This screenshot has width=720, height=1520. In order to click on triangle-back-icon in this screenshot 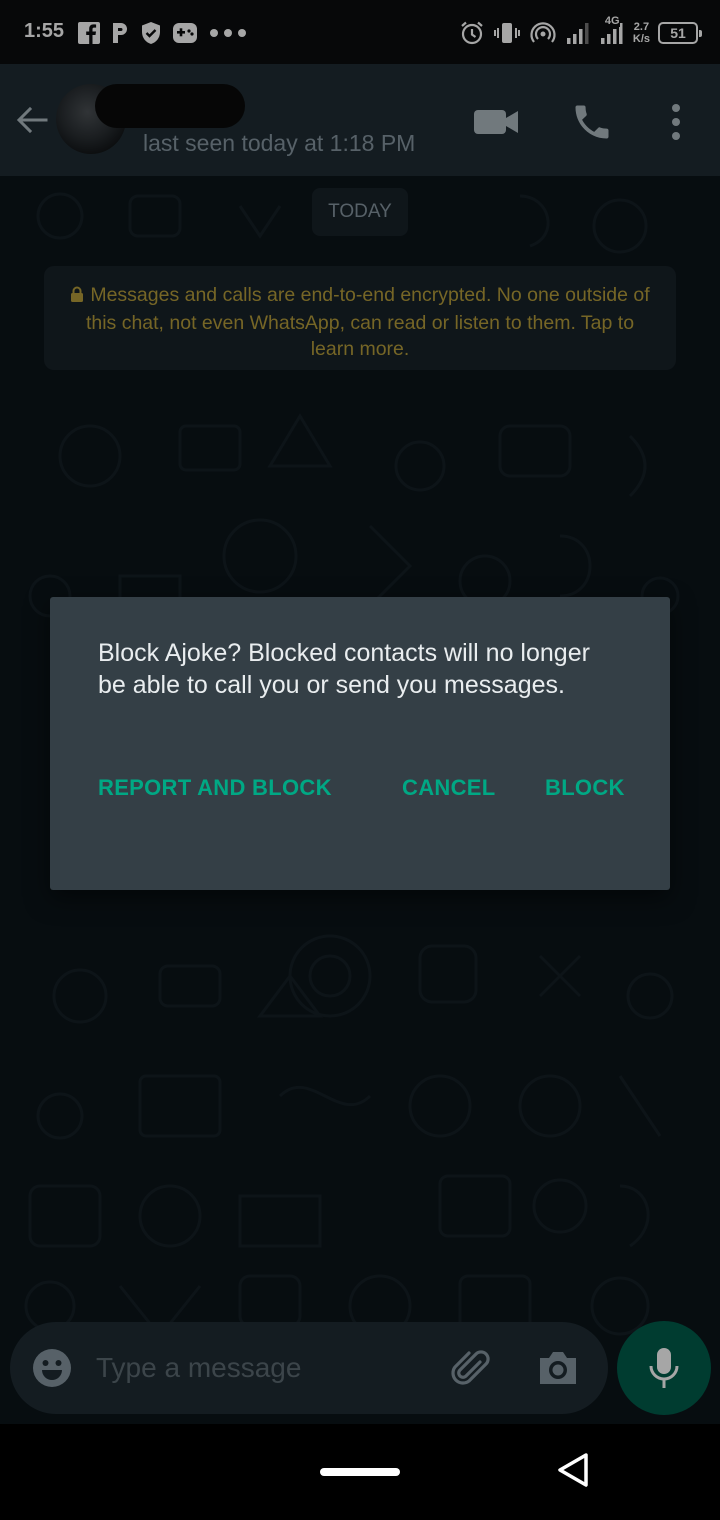, I will do `click(573, 1470)`.